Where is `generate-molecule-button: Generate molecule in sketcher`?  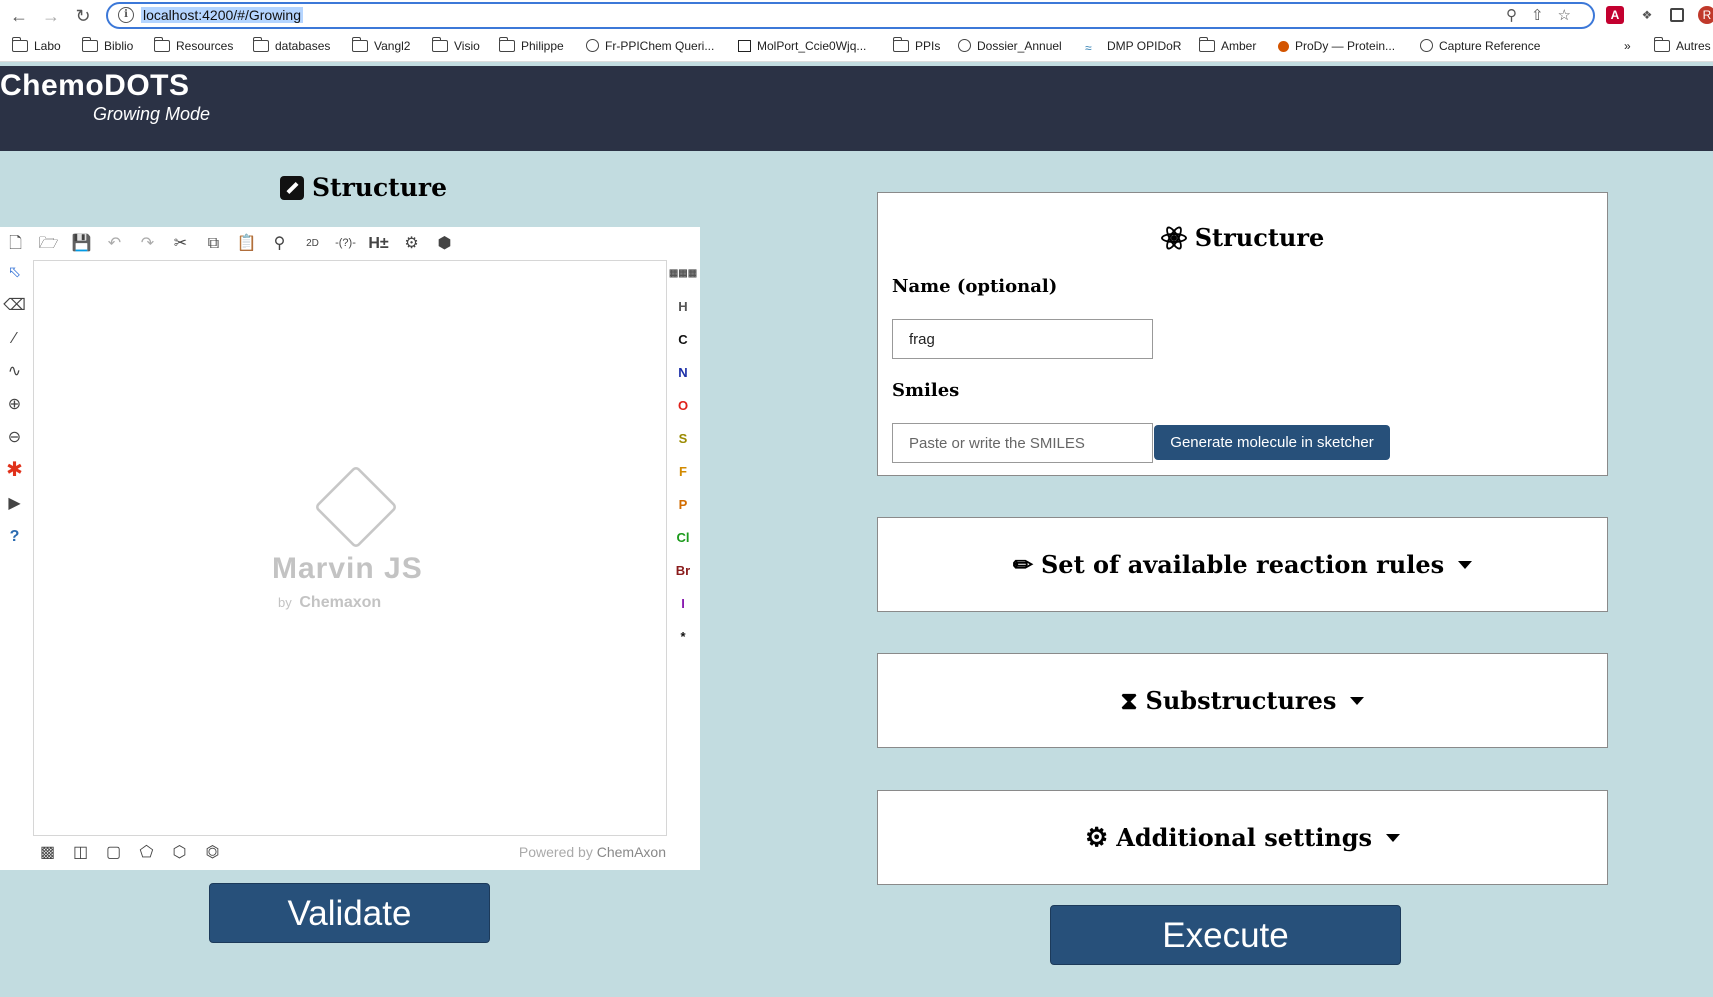
generate-molecule-button: Generate molecule in sketcher is located at coordinates (1272, 442).